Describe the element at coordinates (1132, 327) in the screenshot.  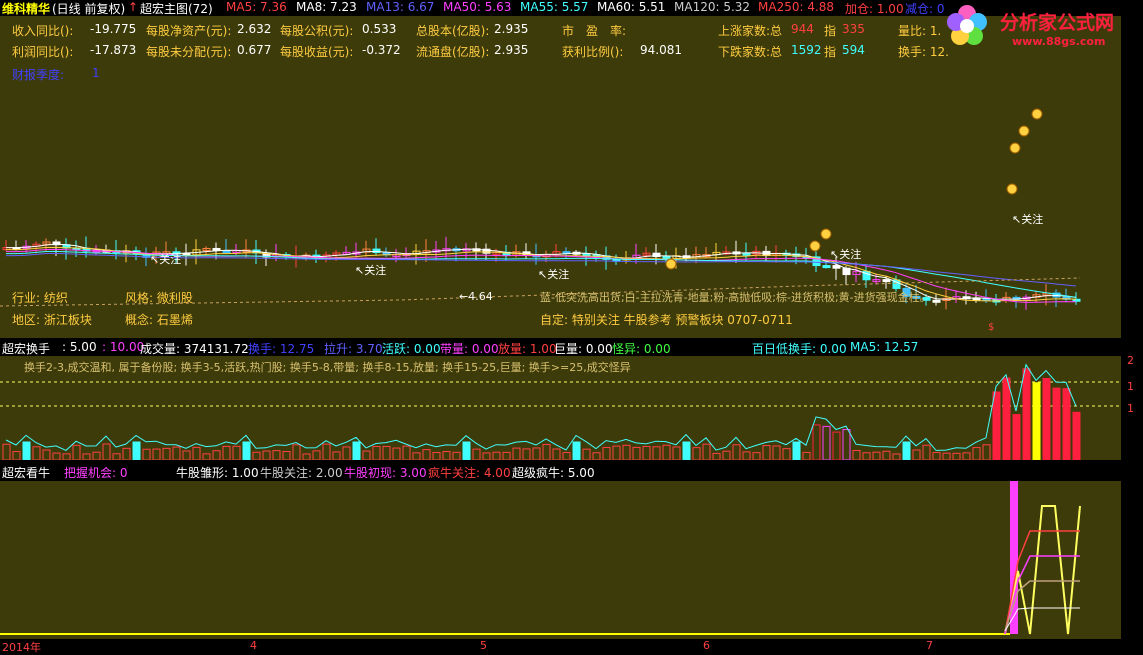
I see `right-price-axis: 2 1 1` at that location.